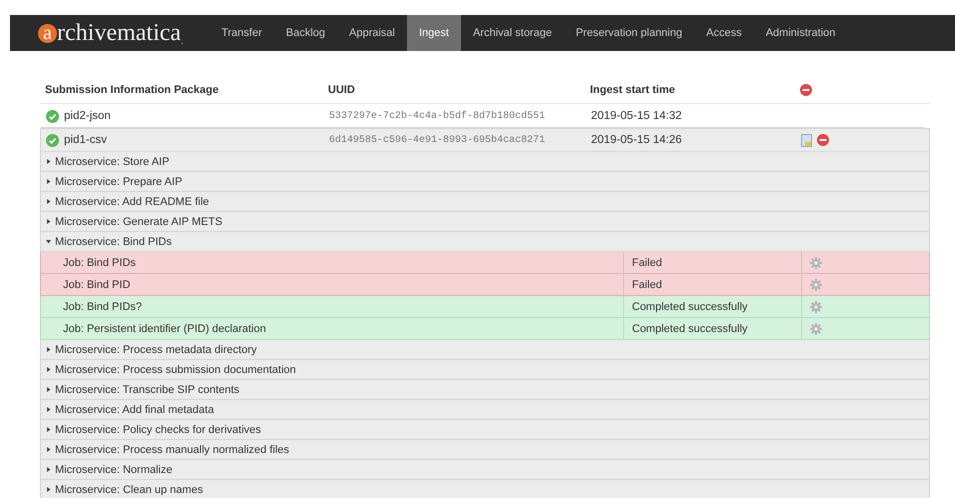 The width and height of the screenshot is (955, 498). I want to click on microservice-label: Microservice: Process submission documentation, so click(175, 370).